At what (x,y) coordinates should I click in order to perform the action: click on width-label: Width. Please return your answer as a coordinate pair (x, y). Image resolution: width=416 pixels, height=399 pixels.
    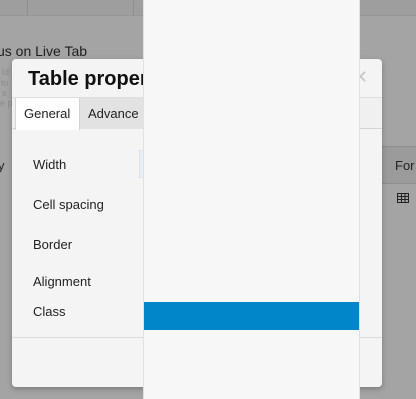
    Looking at the image, I should click on (50, 164).